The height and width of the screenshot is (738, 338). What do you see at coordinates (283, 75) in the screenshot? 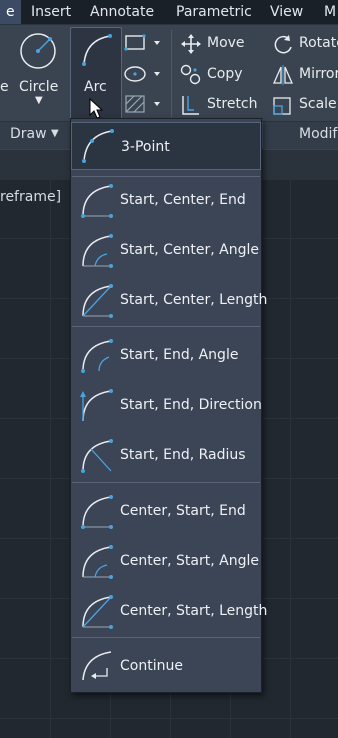
I see `mirror-icon` at bounding box center [283, 75].